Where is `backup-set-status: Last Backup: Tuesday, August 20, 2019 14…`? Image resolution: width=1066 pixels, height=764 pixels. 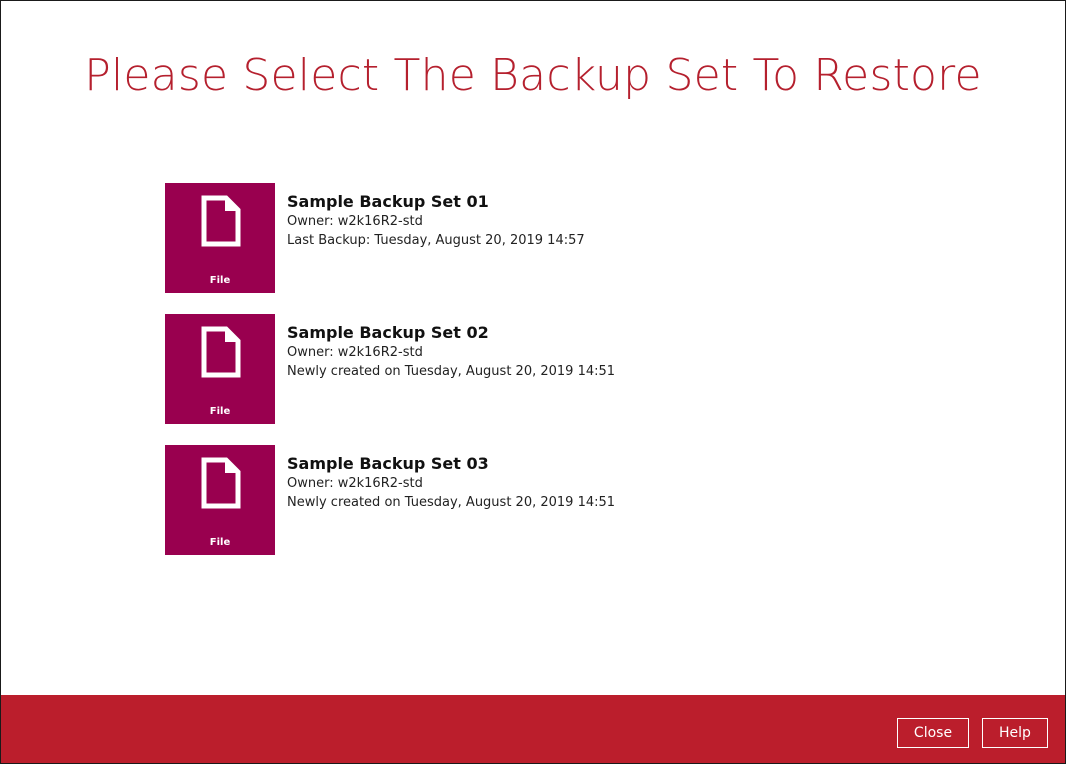
backup-set-status: Last Backup: Tuesday, August 20, 2019 14… is located at coordinates (436, 240).